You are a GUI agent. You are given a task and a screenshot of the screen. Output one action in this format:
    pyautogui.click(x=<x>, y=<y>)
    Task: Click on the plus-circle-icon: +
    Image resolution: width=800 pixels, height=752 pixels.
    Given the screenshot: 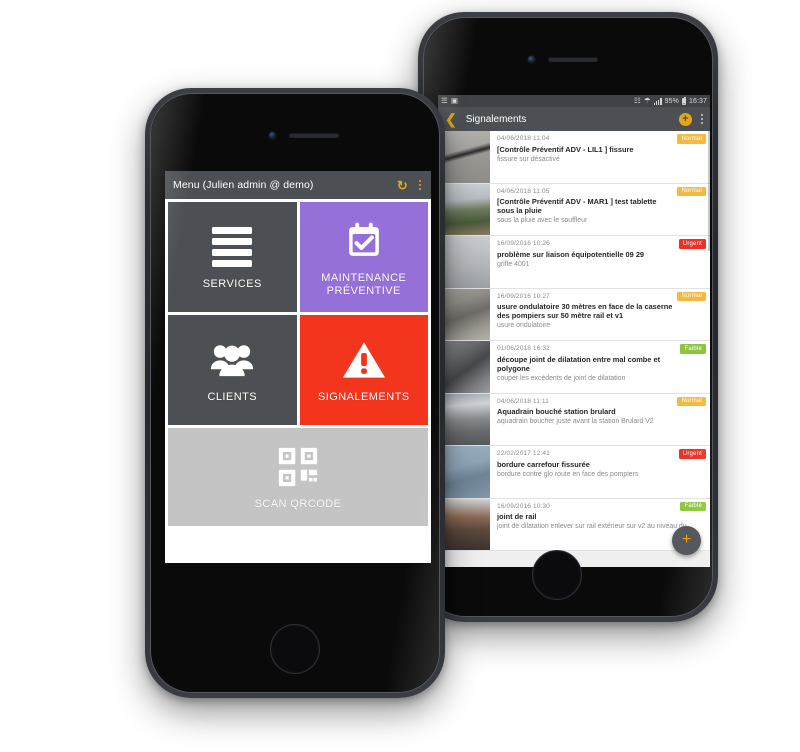 What is the action you would take?
    pyautogui.click(x=685, y=119)
    